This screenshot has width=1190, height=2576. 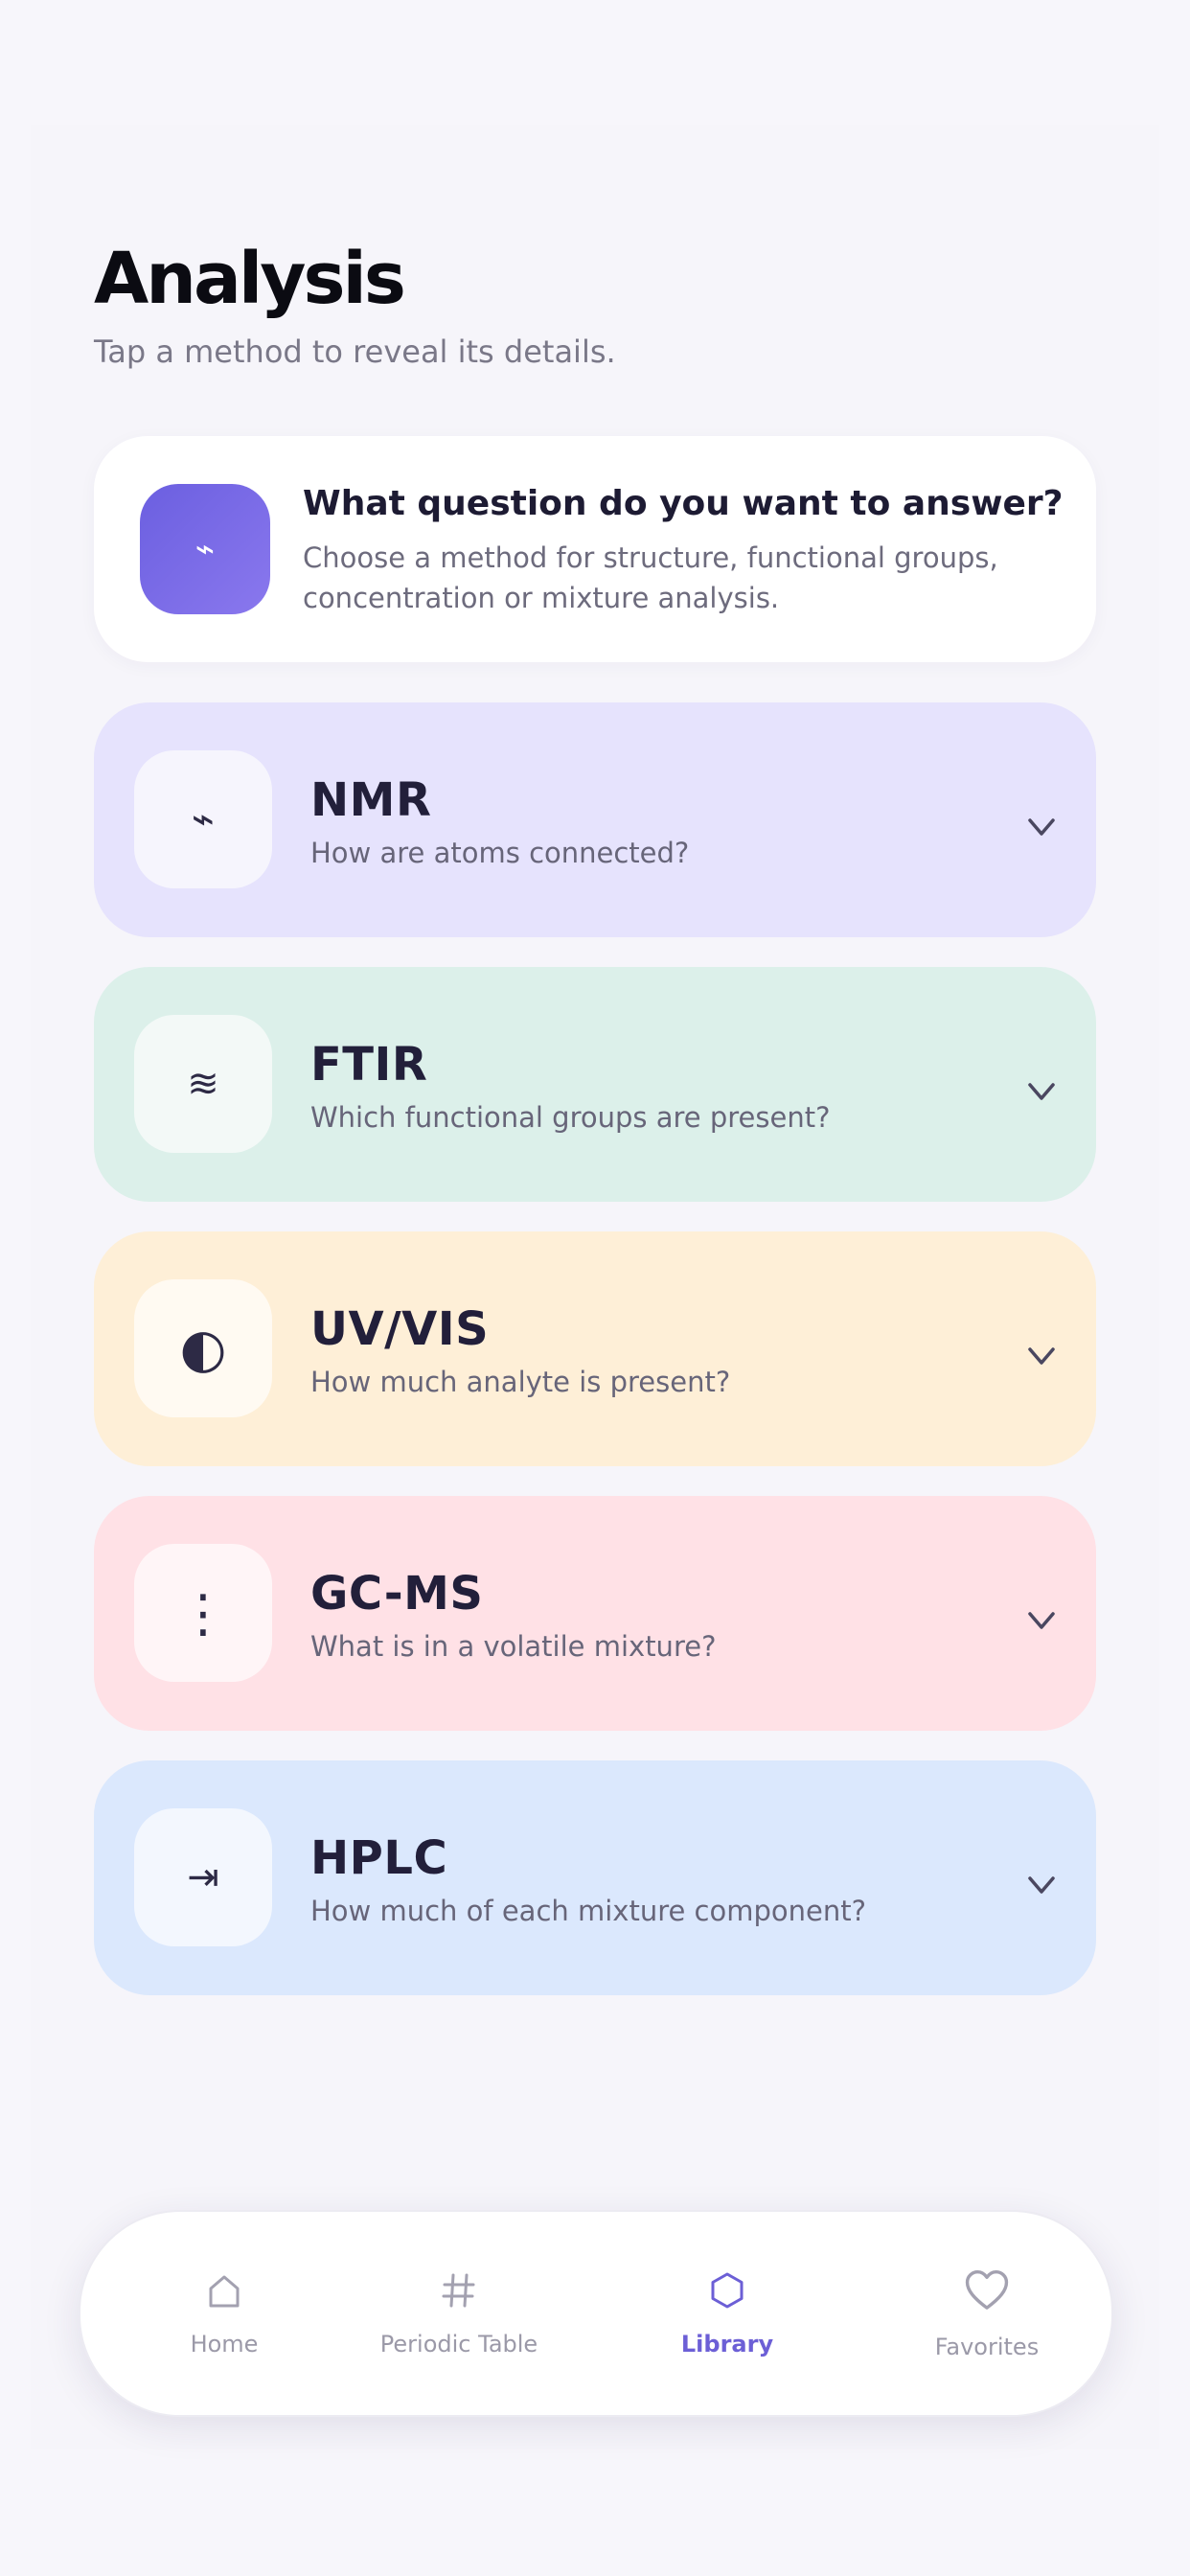 What do you see at coordinates (203, 1084) in the screenshot?
I see `wave-icon: ≋` at bounding box center [203, 1084].